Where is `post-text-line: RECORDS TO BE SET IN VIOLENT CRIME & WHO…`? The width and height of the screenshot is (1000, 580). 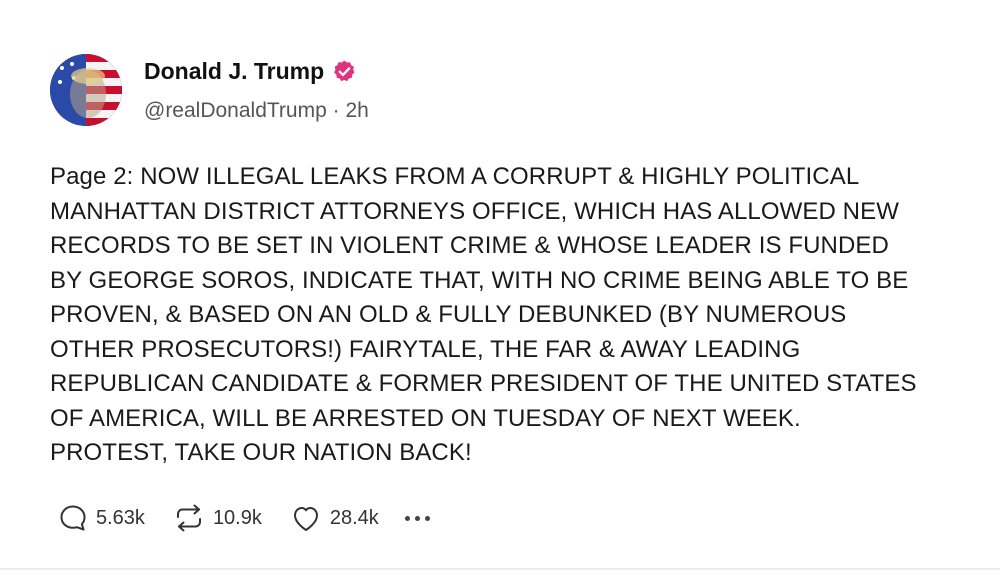
post-text-line: RECORDS TO BE SET IN VIOLENT CRIME & WHO… is located at coordinates (469, 245).